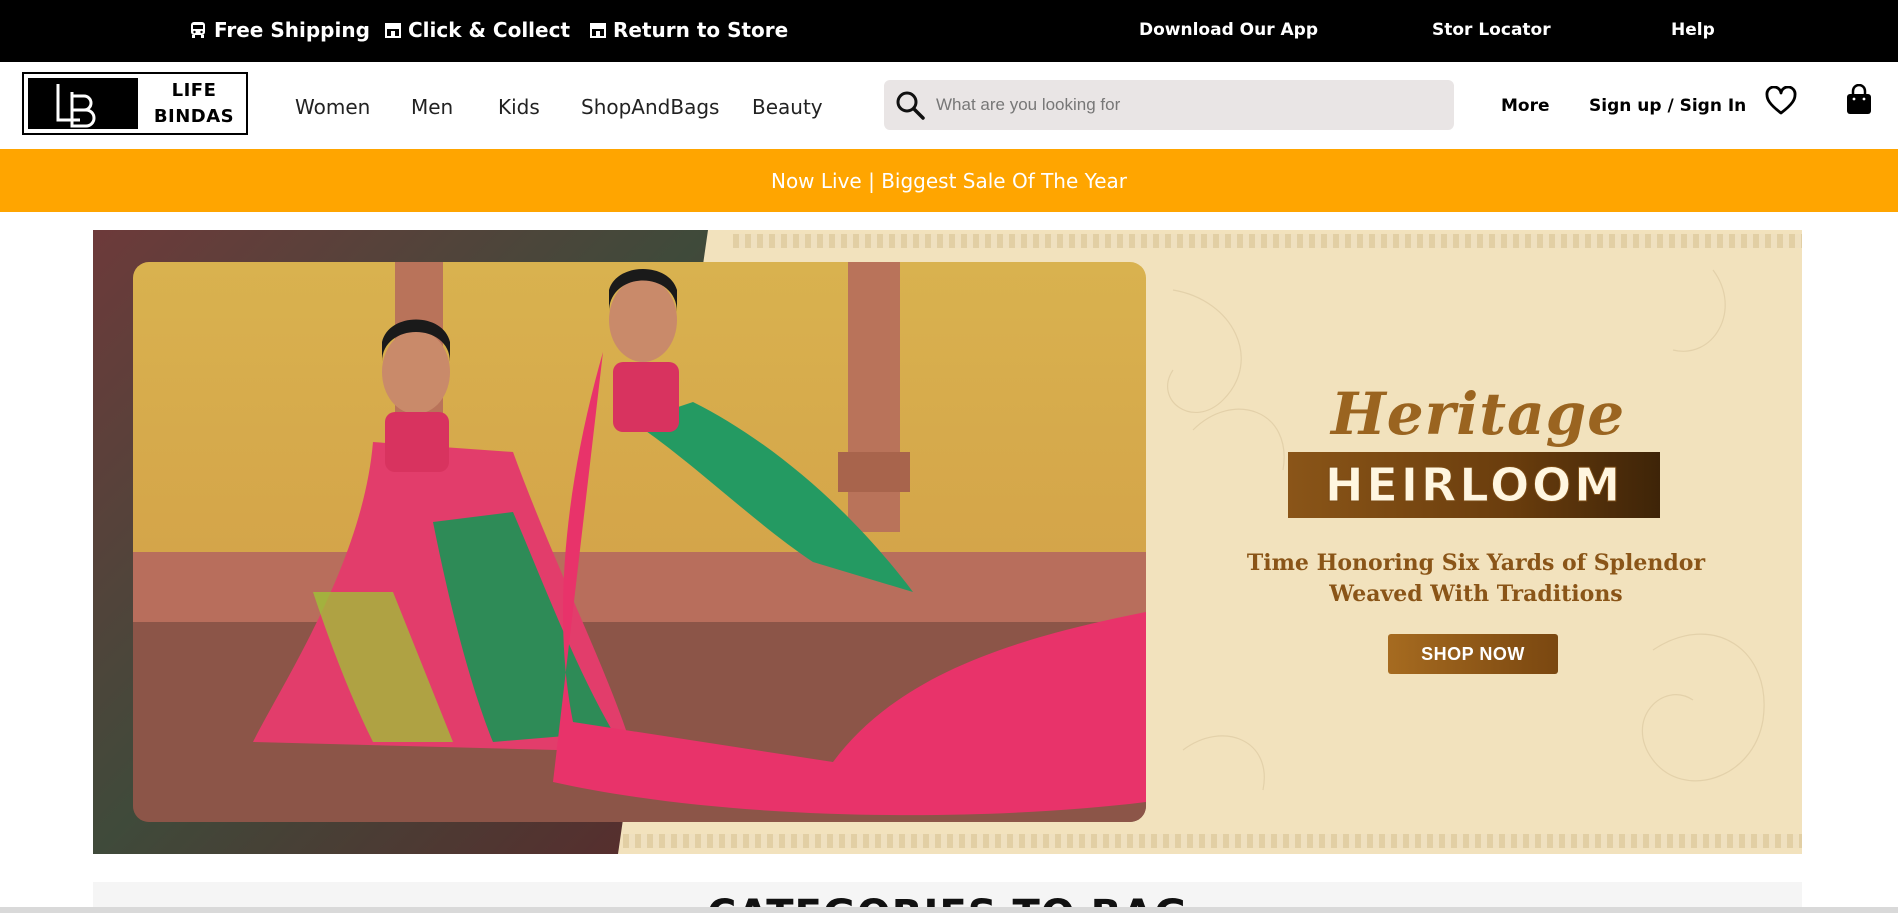  What do you see at coordinates (1525, 106) in the screenshot?
I see `more-link: More` at bounding box center [1525, 106].